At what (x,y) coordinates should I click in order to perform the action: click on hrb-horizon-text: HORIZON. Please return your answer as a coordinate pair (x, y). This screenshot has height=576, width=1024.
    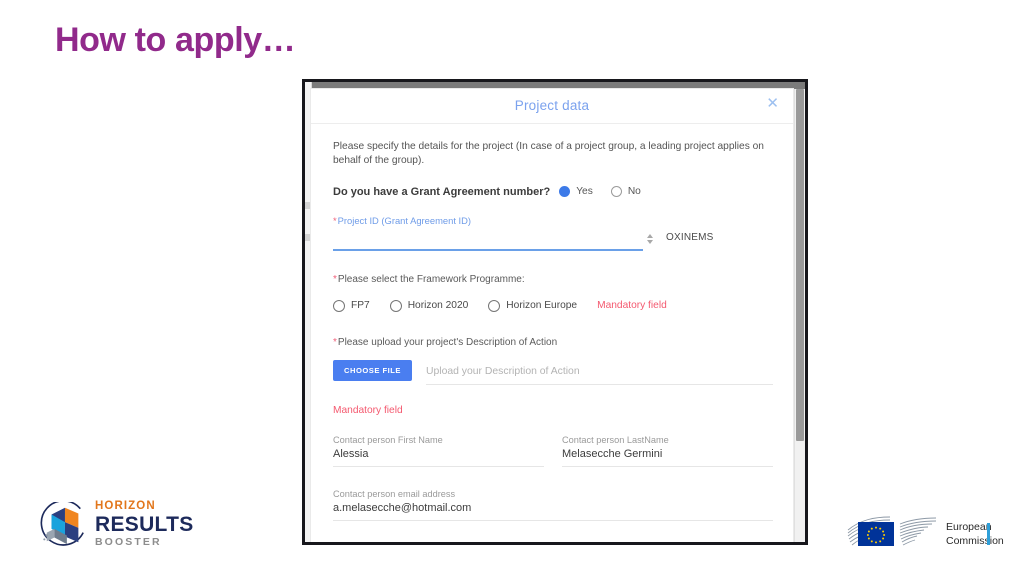
    Looking at the image, I should click on (125, 506).